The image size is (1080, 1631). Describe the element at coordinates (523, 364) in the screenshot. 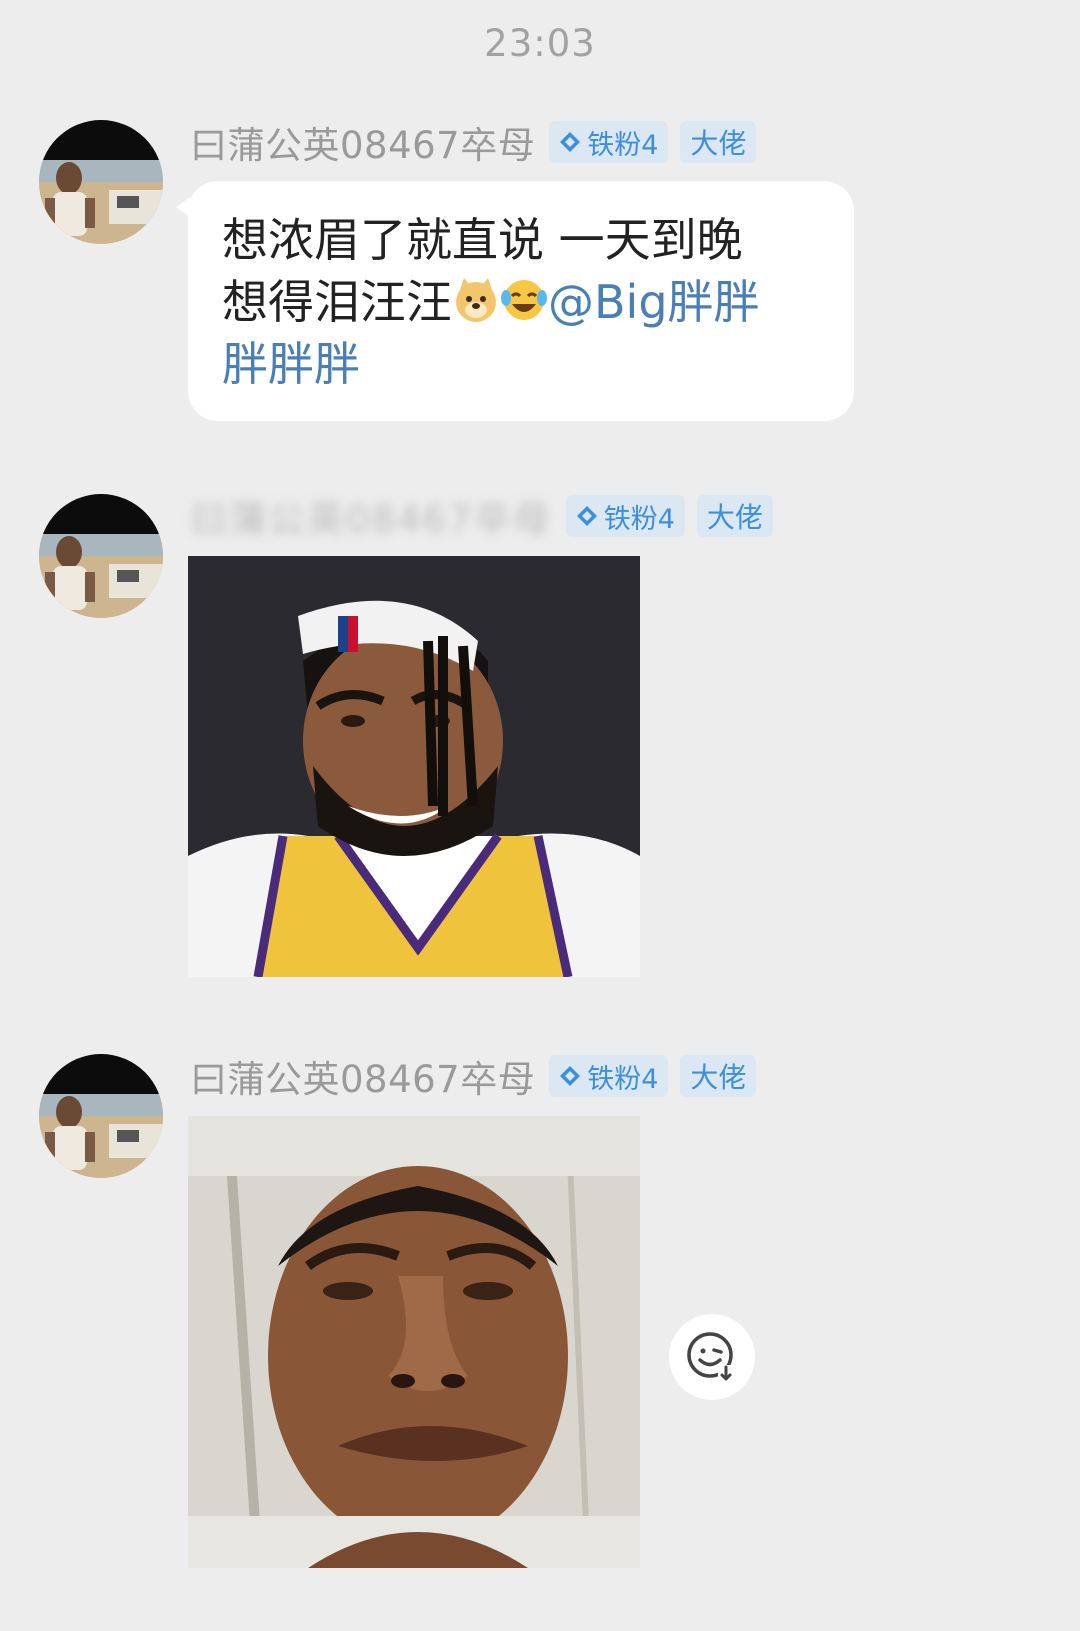

I see `message-text-line-3: 胖胖胖` at that location.